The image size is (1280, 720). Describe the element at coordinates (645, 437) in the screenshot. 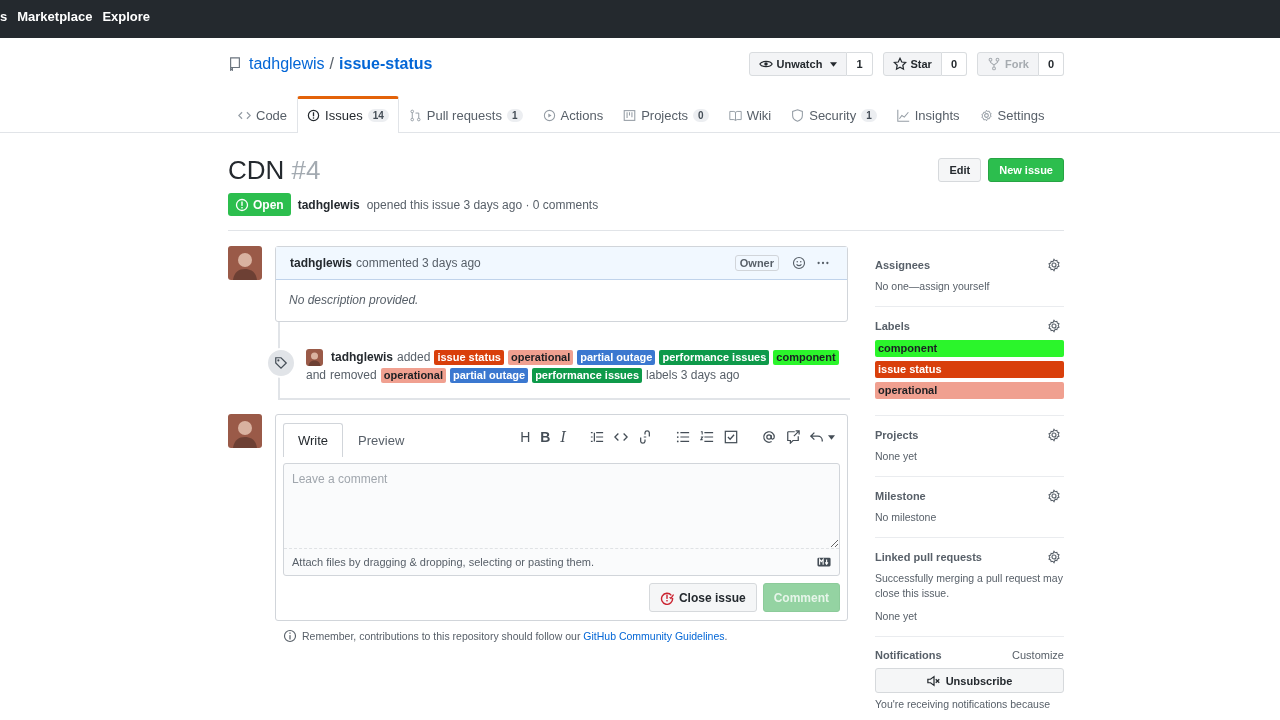

I see `link-icon` at that location.